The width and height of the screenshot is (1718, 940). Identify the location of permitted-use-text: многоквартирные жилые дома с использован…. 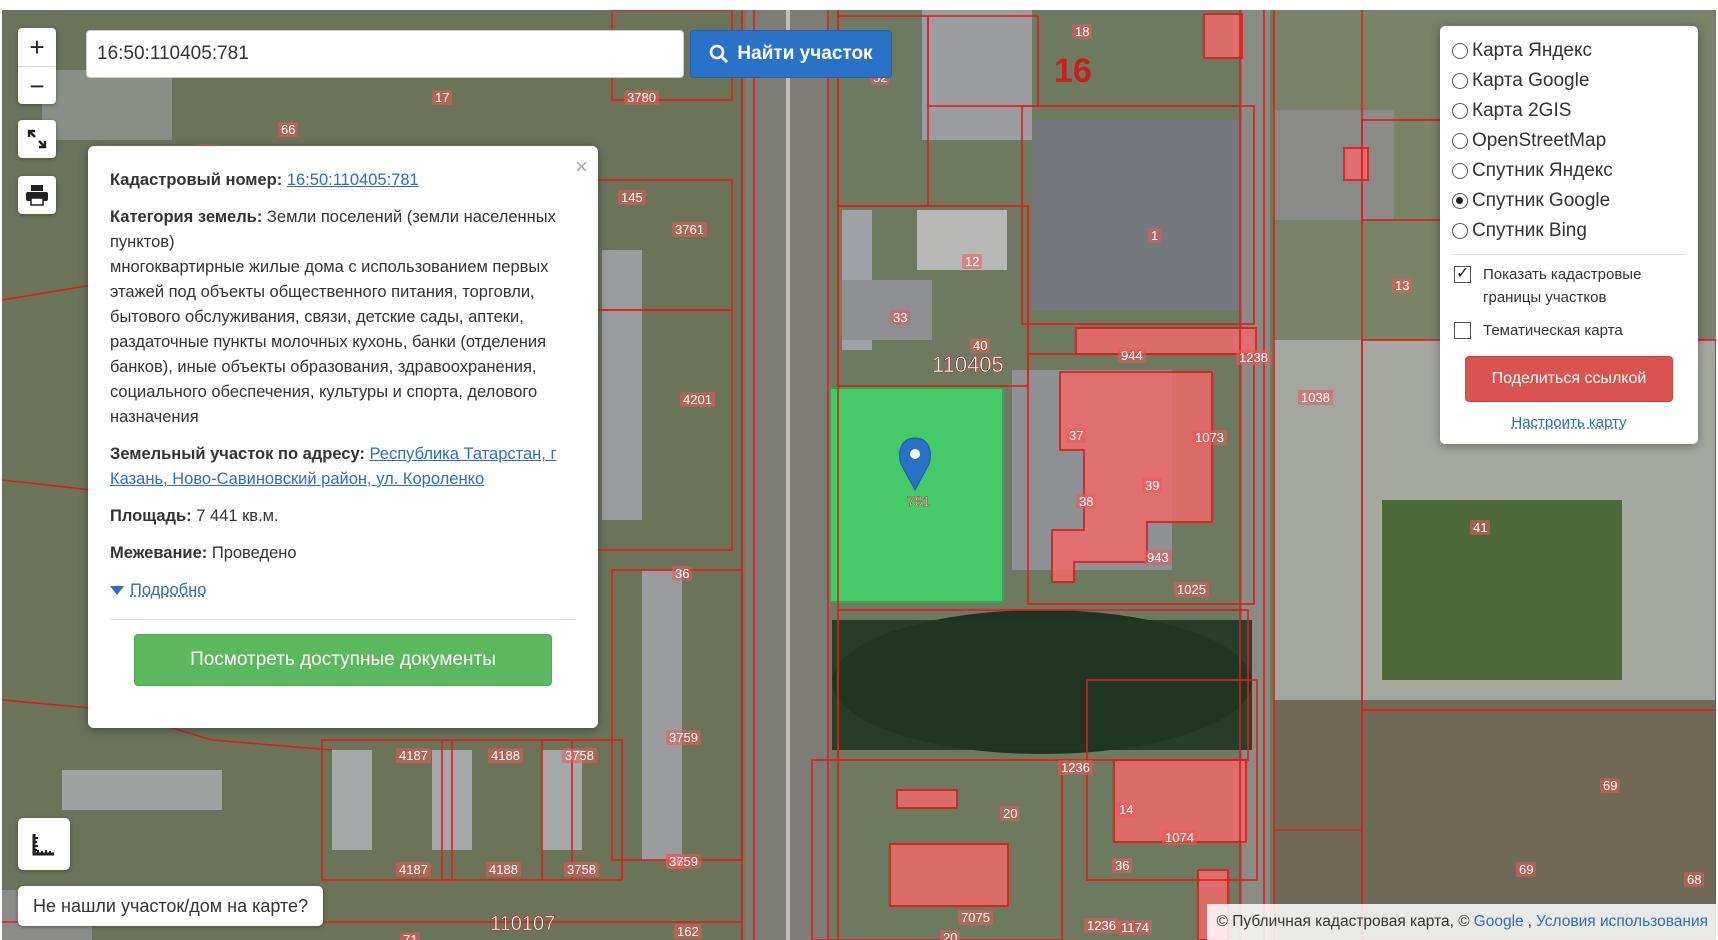
(329, 342).